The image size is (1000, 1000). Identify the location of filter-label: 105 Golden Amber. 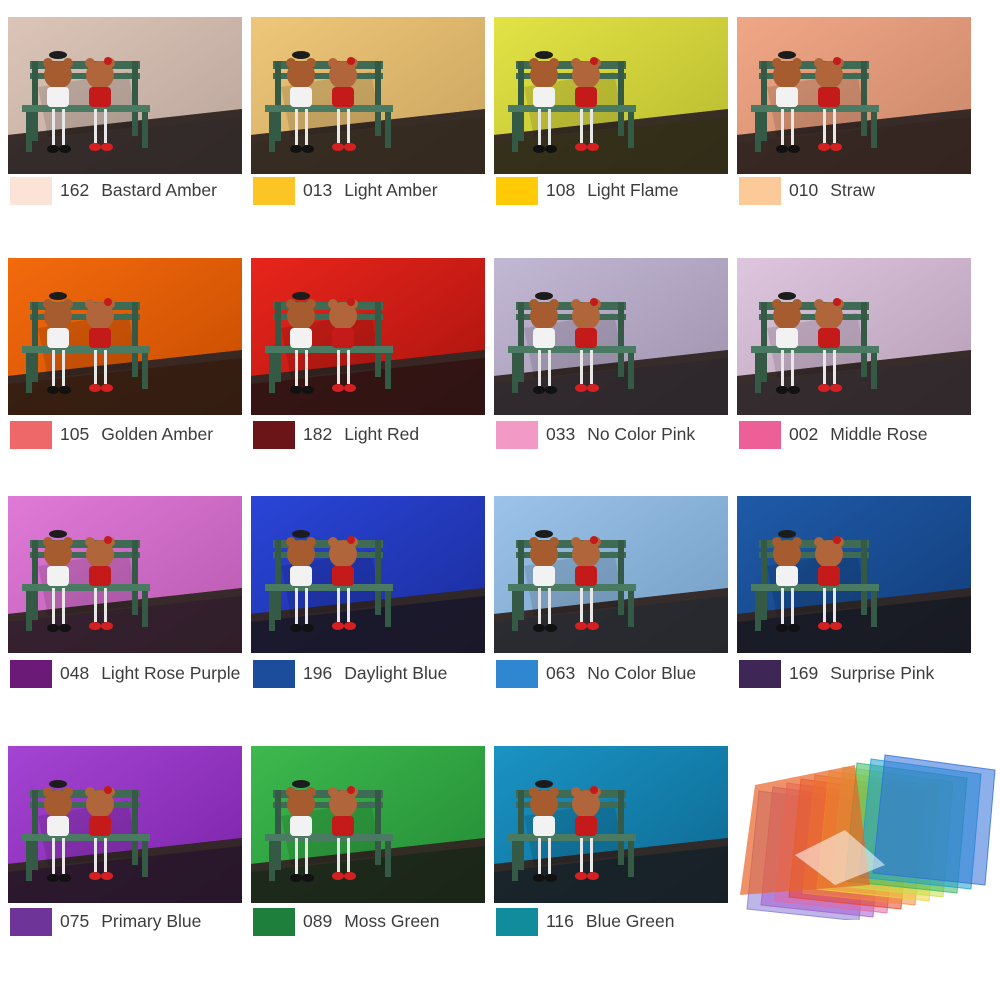
(136, 434).